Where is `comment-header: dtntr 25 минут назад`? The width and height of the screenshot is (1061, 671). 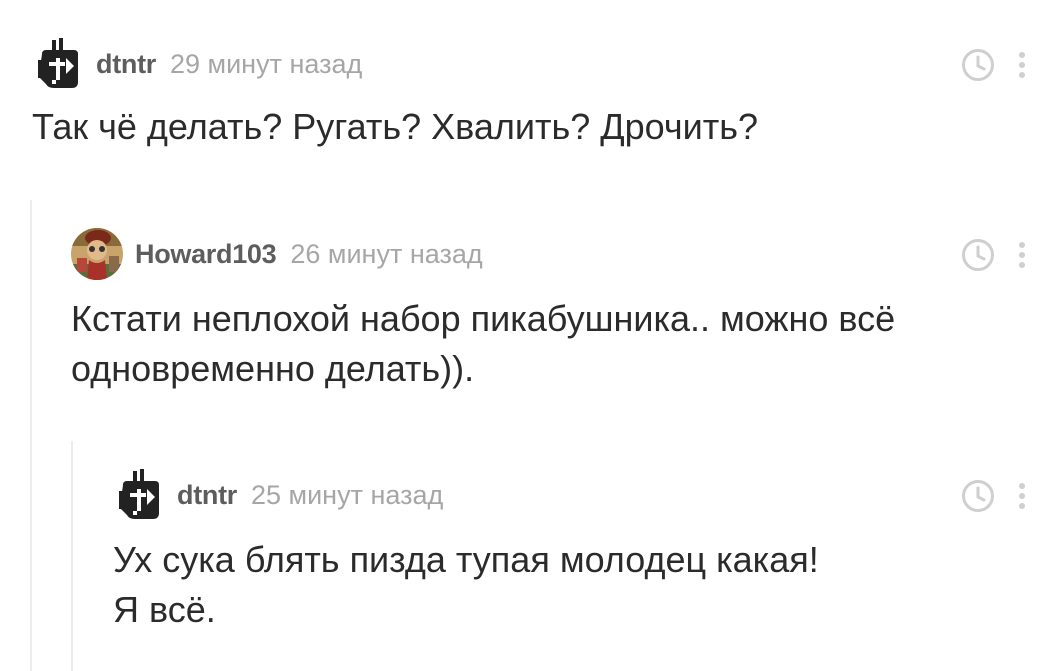 comment-header: dtntr 25 минут назад is located at coordinates (278, 495).